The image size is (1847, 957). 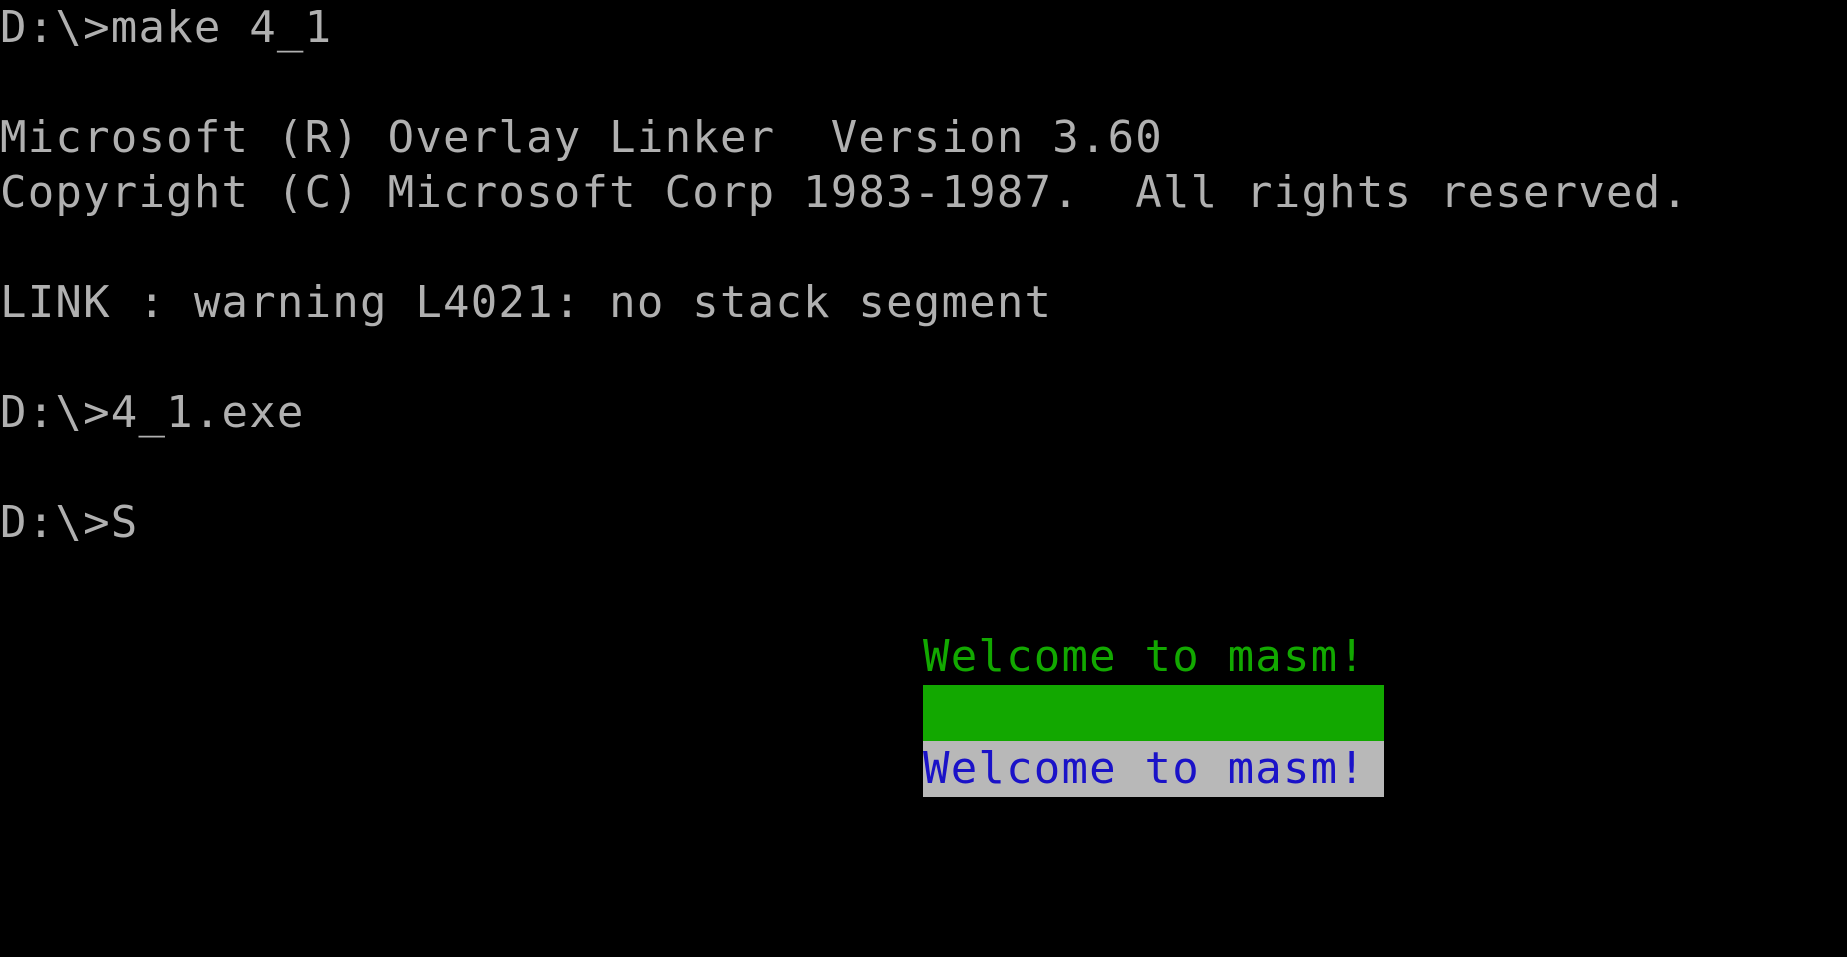 I want to click on program-output-row-blue-on-gray: Welcome to masm!, so click(x=1153, y=769).